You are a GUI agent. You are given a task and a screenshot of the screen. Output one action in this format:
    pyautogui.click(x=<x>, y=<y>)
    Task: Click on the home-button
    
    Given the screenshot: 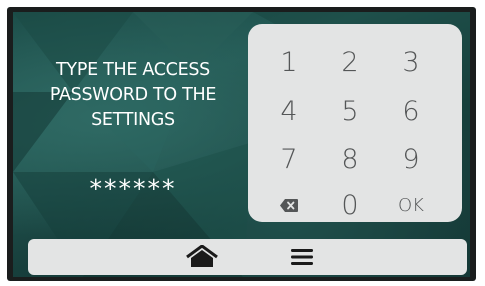 What is the action you would take?
    pyautogui.click(x=202, y=257)
    